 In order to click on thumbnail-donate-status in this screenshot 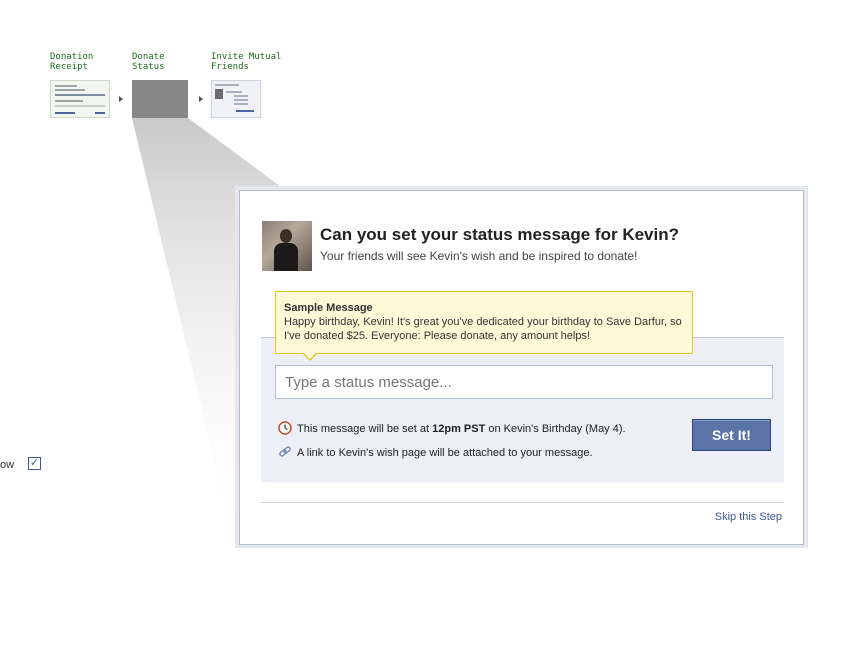, I will do `click(160, 99)`.